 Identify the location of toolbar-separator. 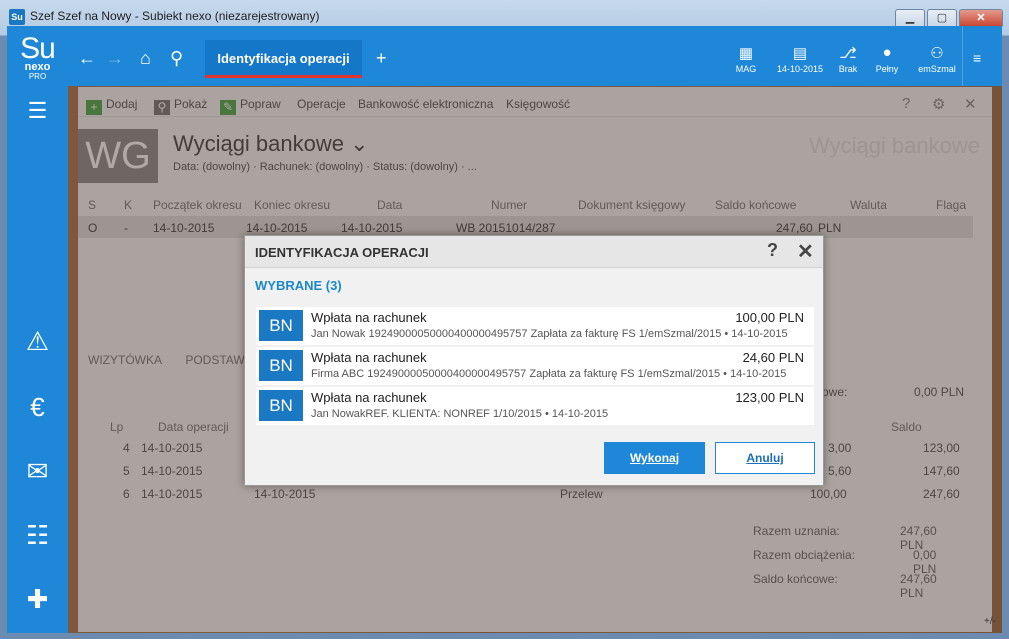
(962, 56).